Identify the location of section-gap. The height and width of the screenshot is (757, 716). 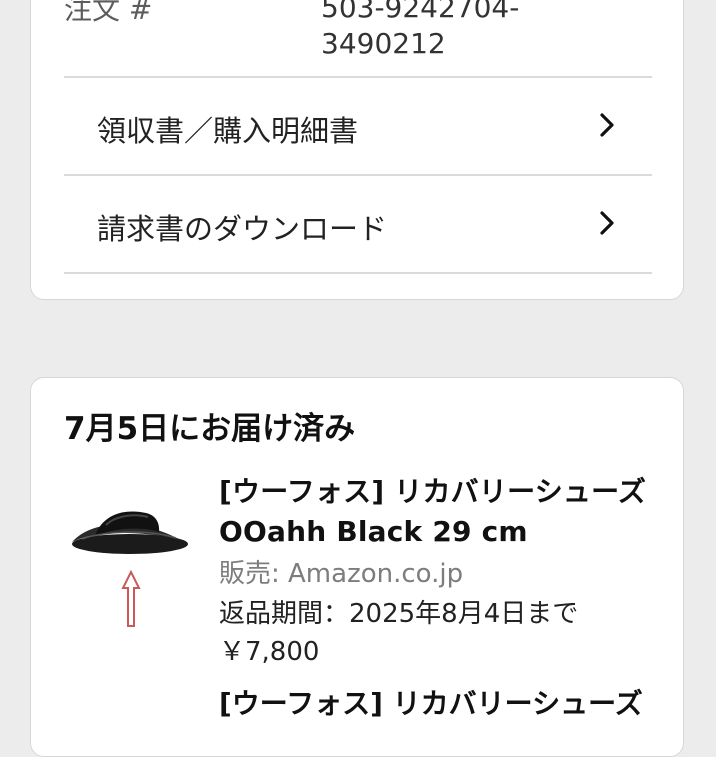
(358, 341).